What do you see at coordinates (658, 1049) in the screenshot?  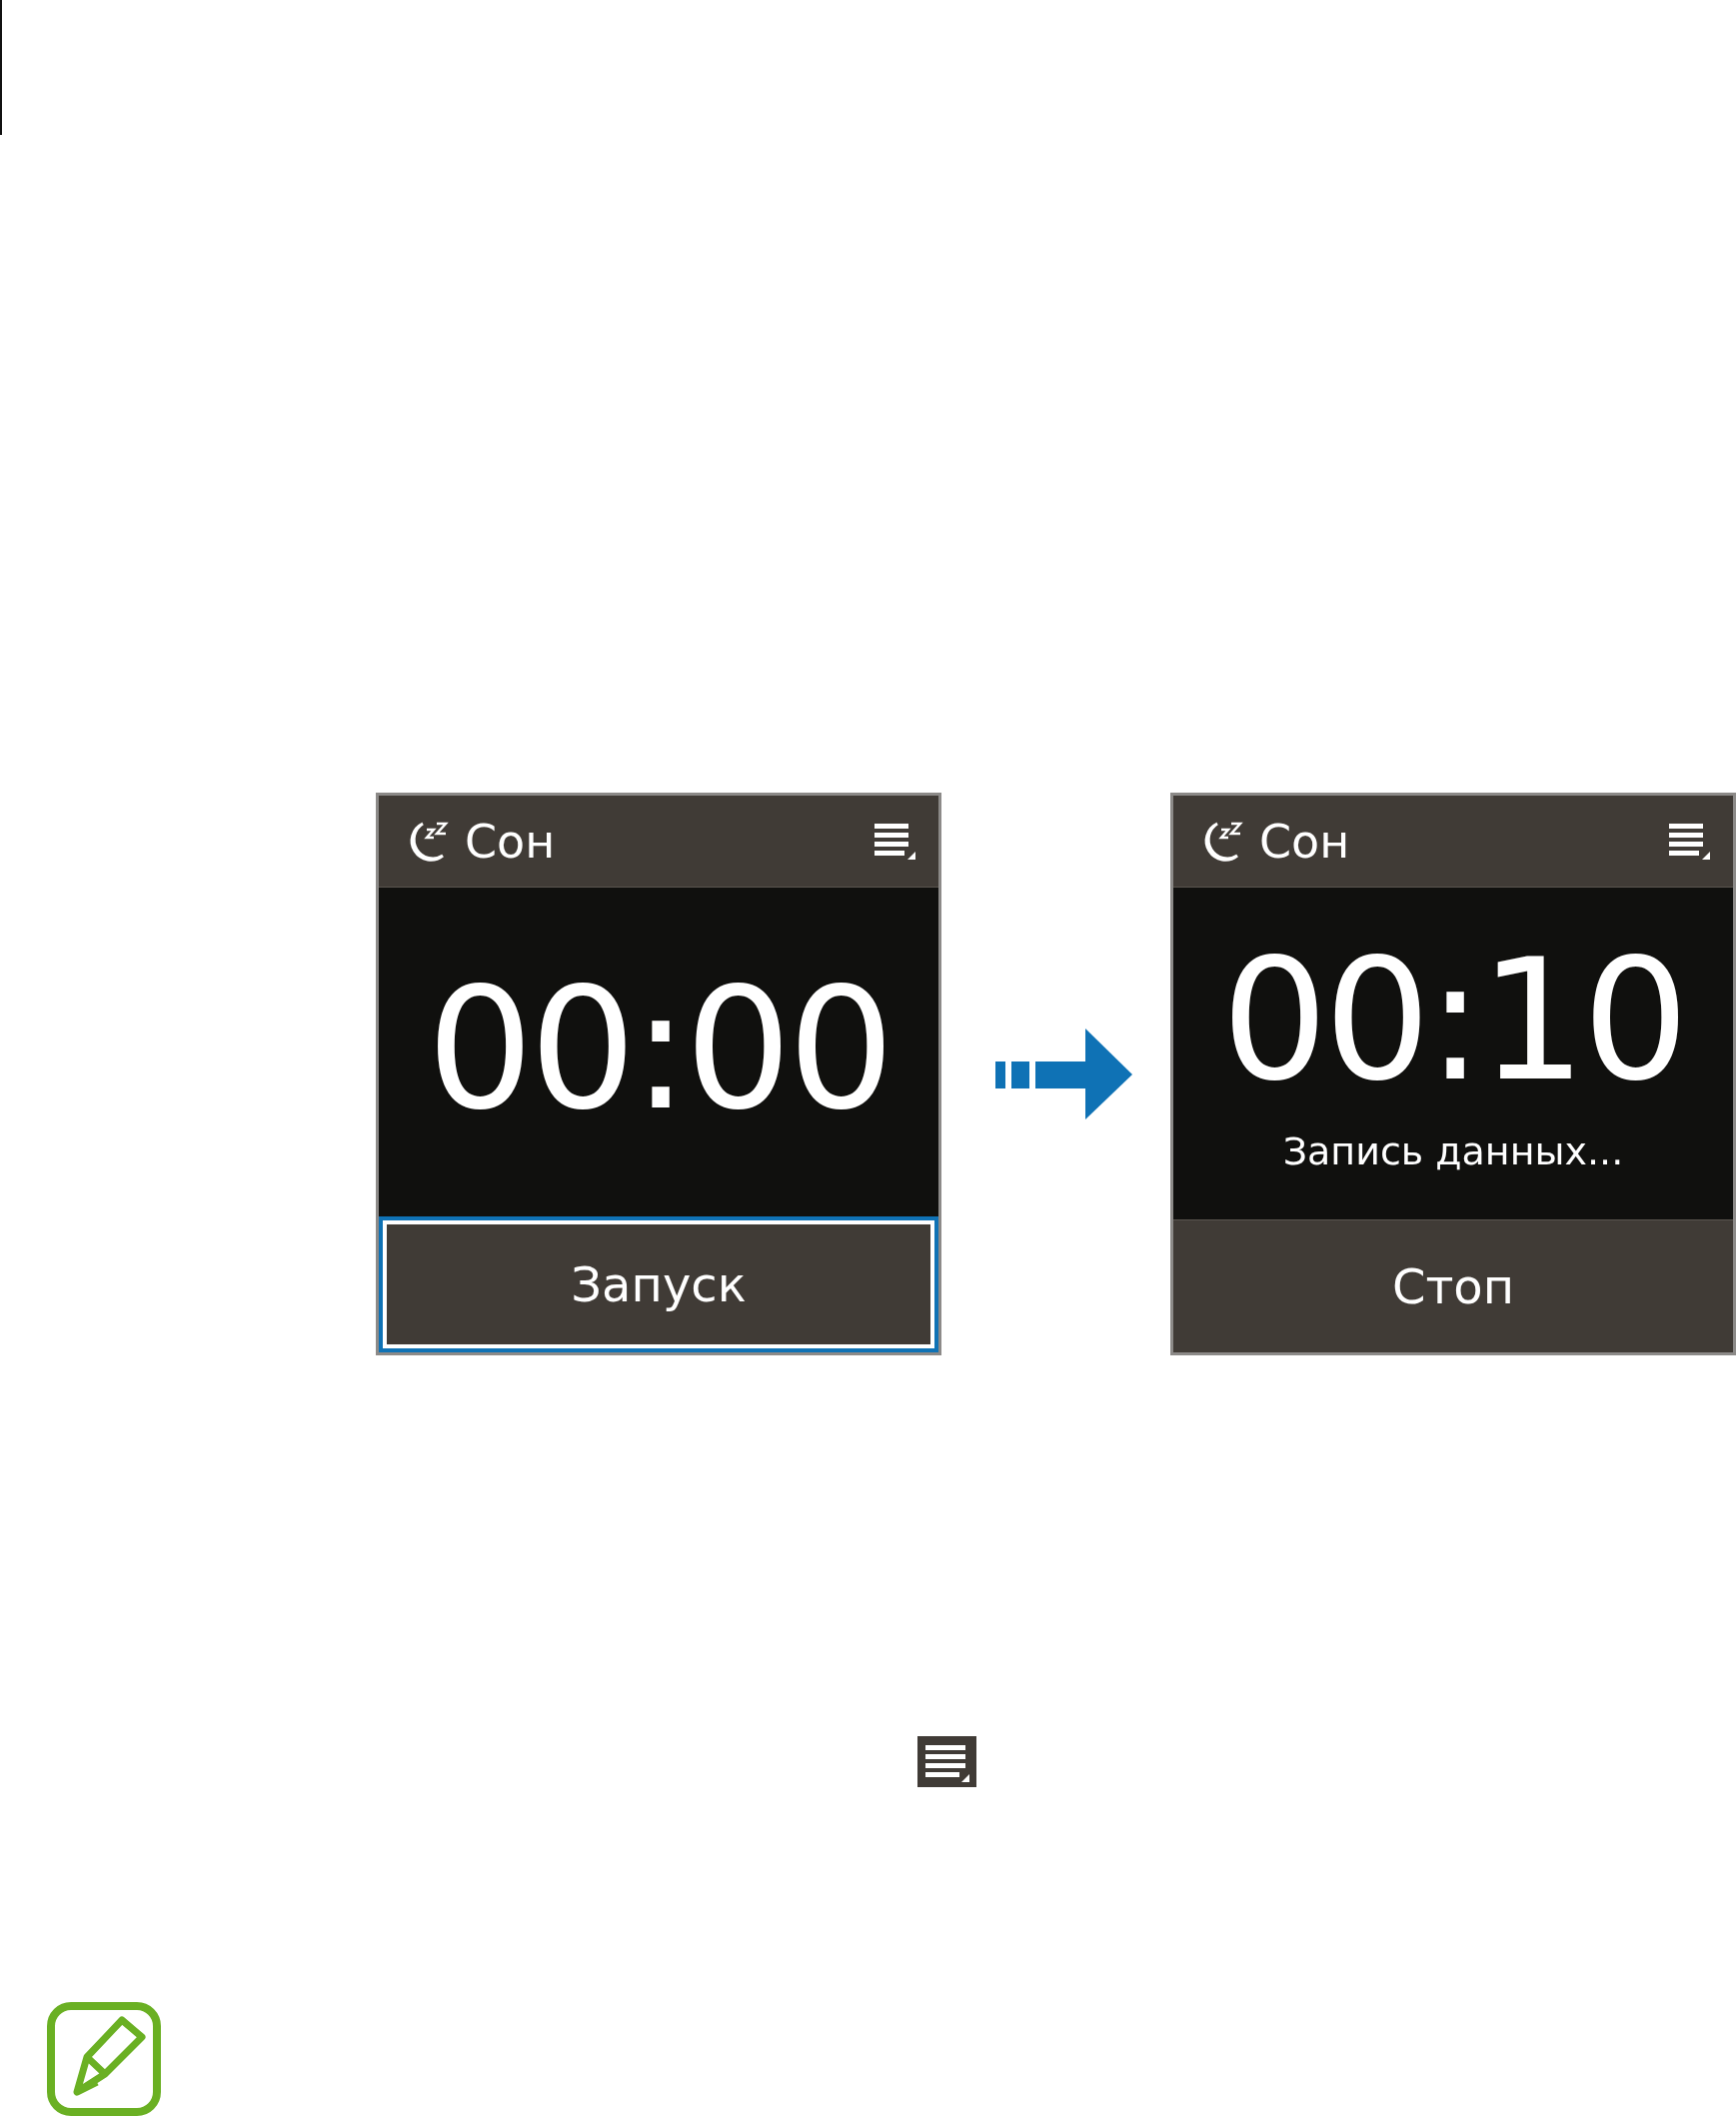 I see `timer-display: 00:00` at bounding box center [658, 1049].